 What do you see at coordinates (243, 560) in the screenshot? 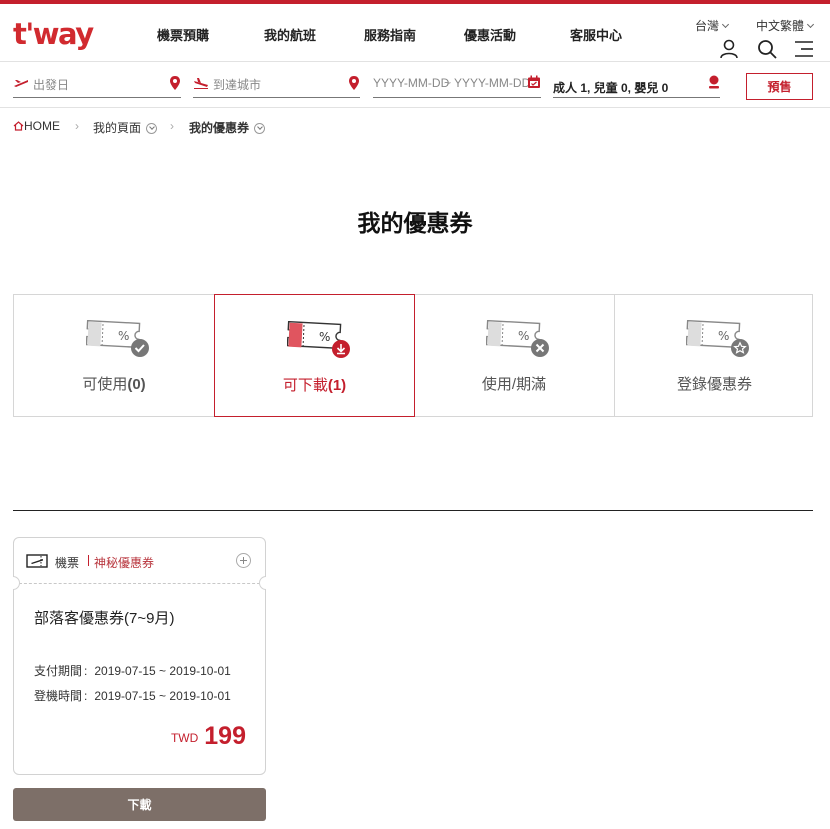
I see `expand-plus-icon` at bounding box center [243, 560].